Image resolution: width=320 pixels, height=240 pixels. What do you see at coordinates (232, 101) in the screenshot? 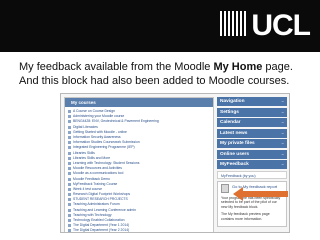
I see `block-title: Navigation` at bounding box center [232, 101].